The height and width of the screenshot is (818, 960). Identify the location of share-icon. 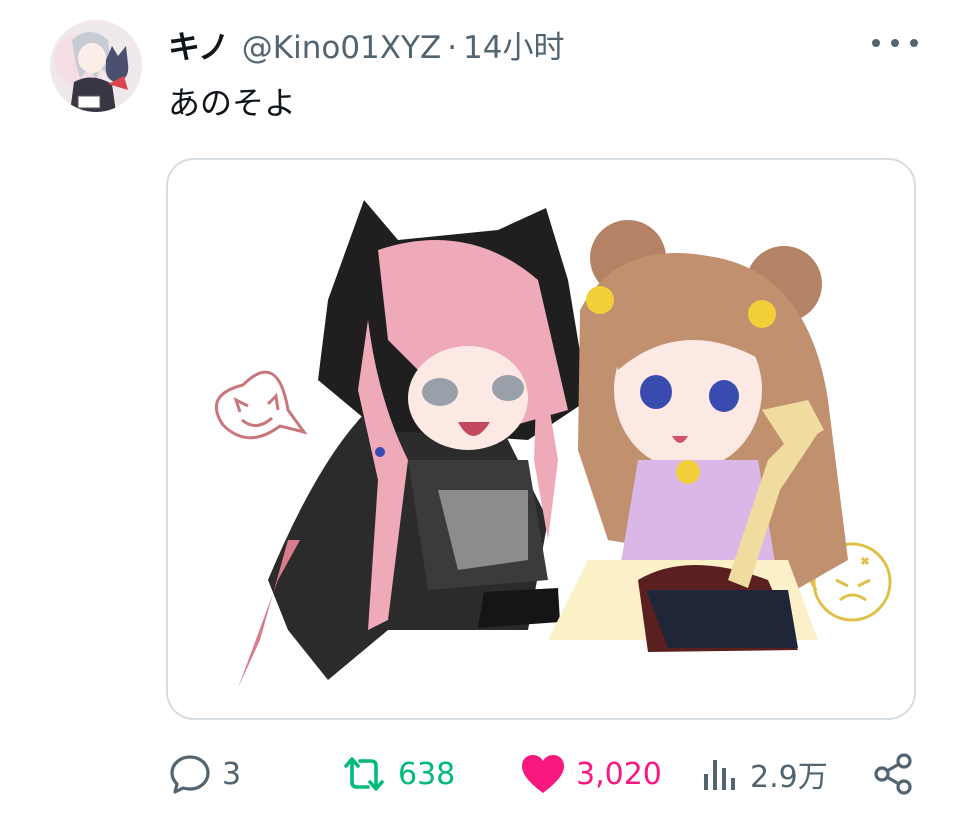
(893, 774).